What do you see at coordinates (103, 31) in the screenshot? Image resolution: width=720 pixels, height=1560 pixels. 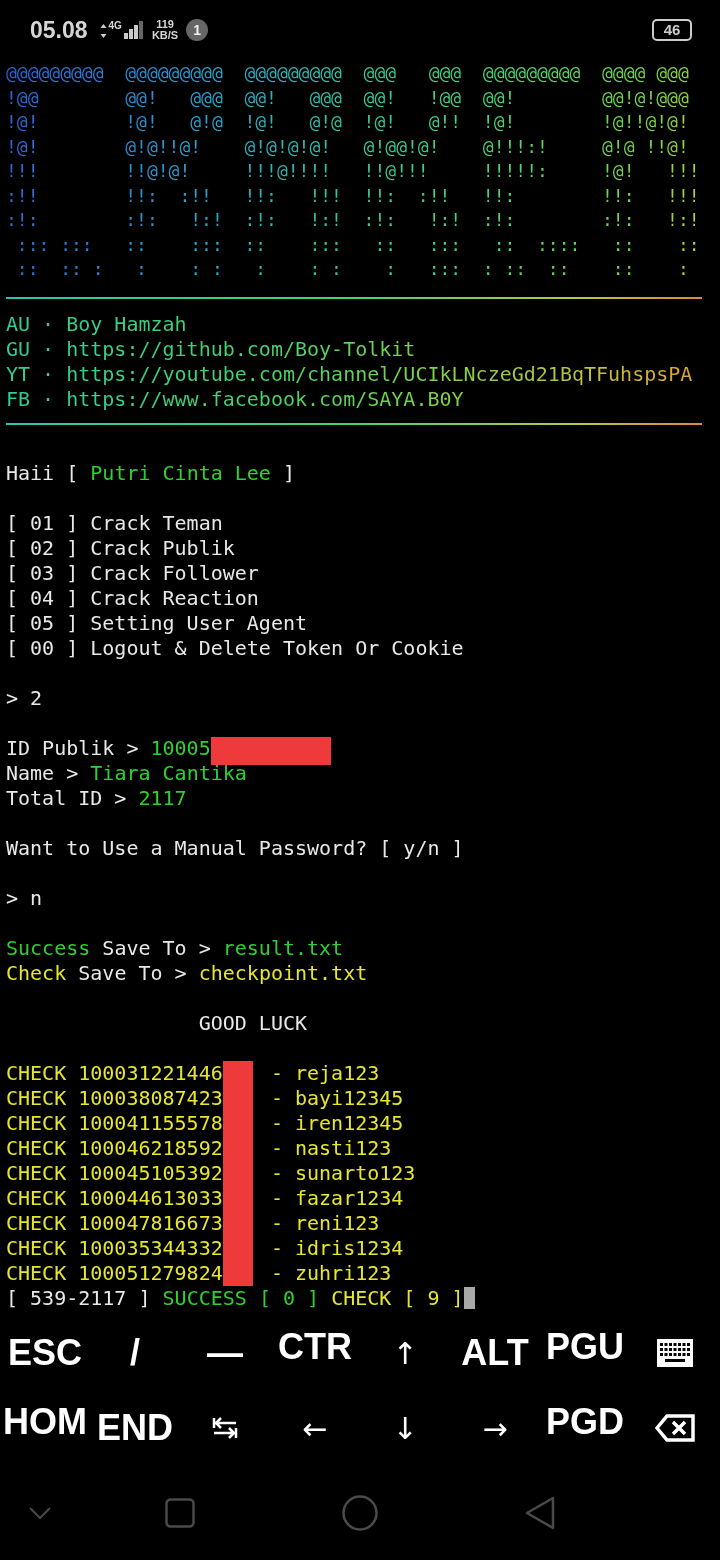 I see `data-arrows-icon` at bounding box center [103, 31].